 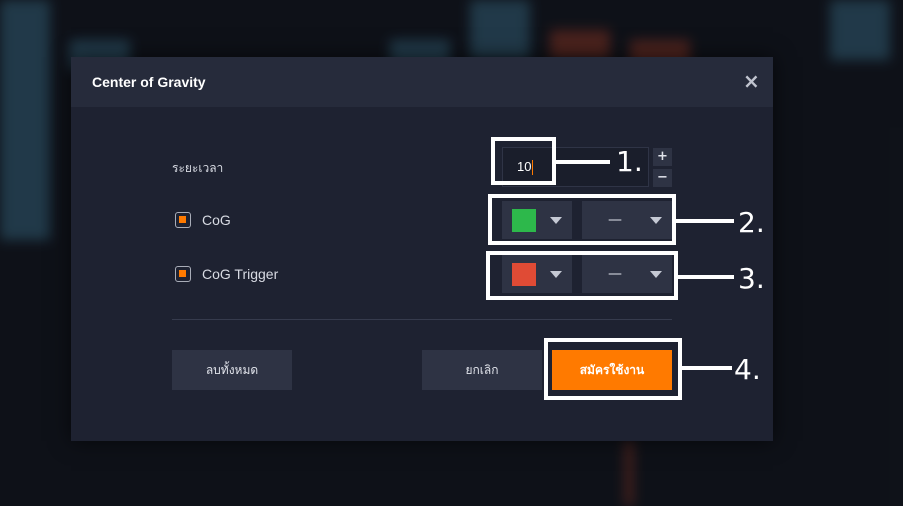 What do you see at coordinates (183, 220) in the screenshot?
I see `cog-checkbox` at bounding box center [183, 220].